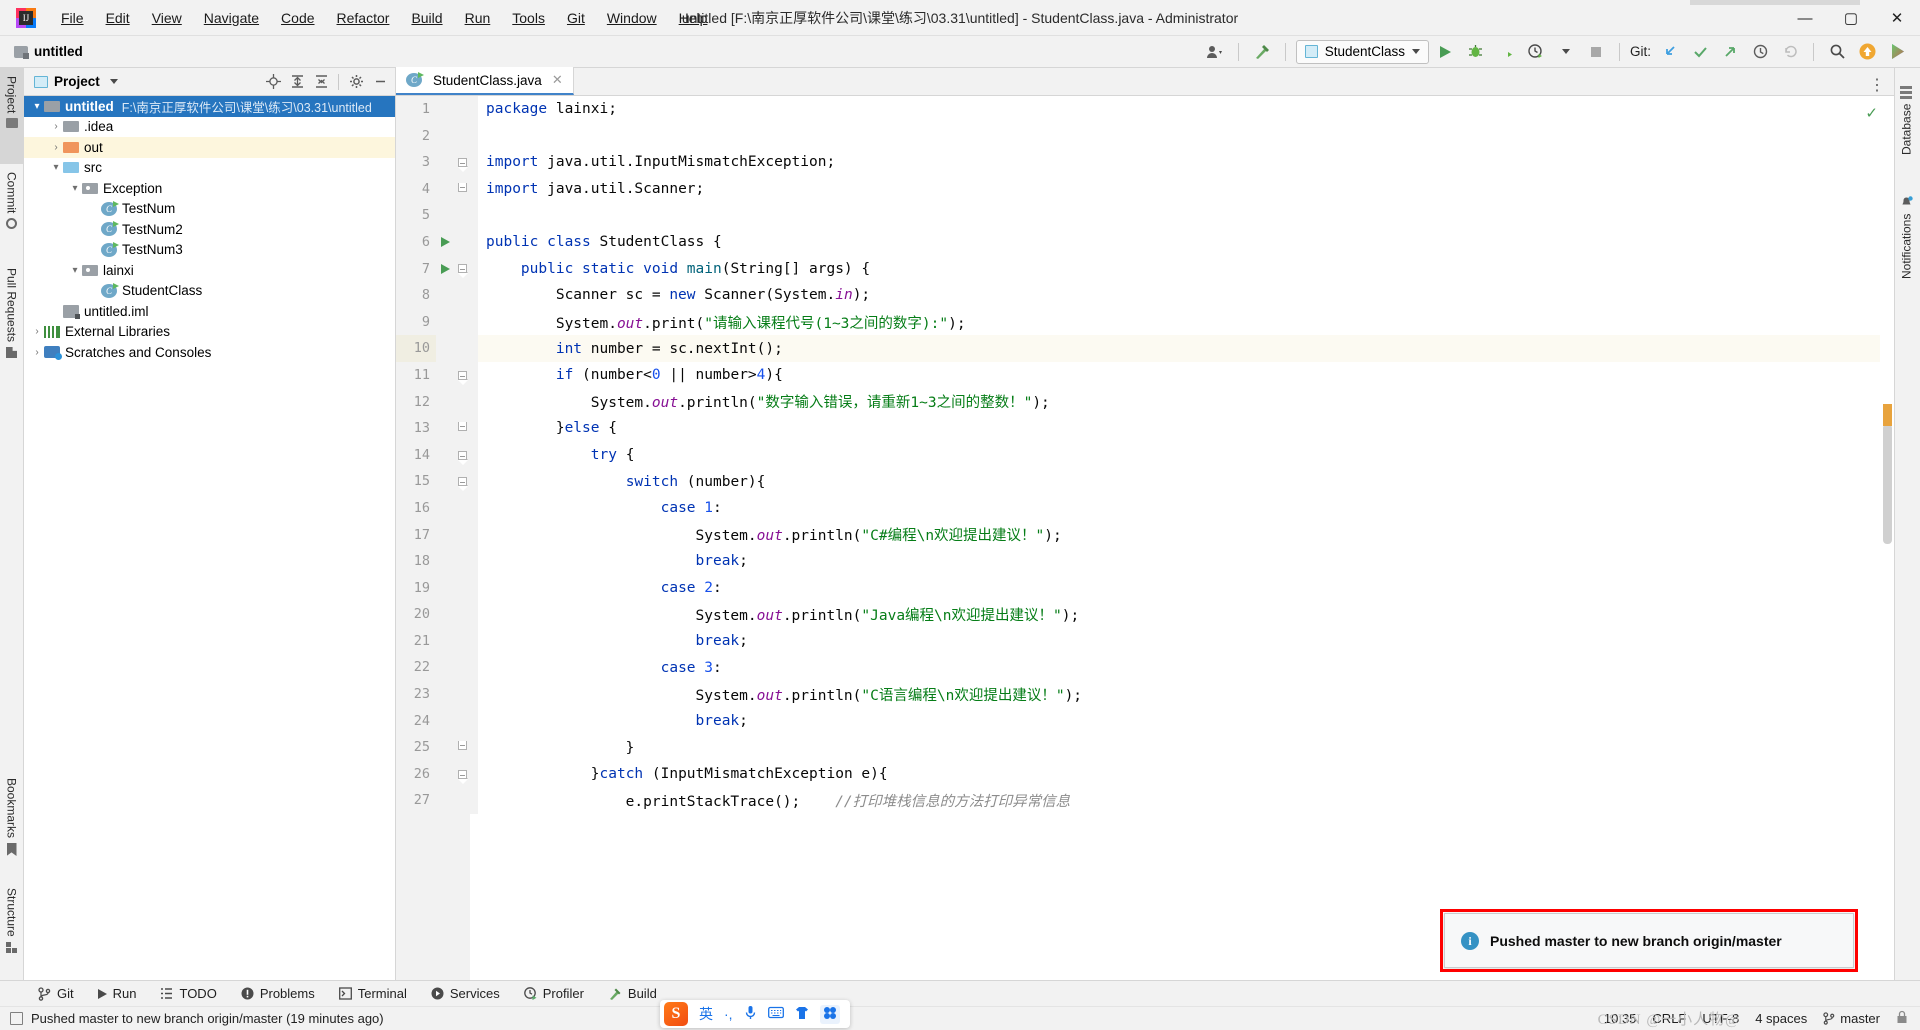 This screenshot has height=1030, width=1920. What do you see at coordinates (1145, 535) in the screenshot?
I see `code-line: 17 System.out.println("C#编程\n欢迎提出建议！");` at bounding box center [1145, 535].